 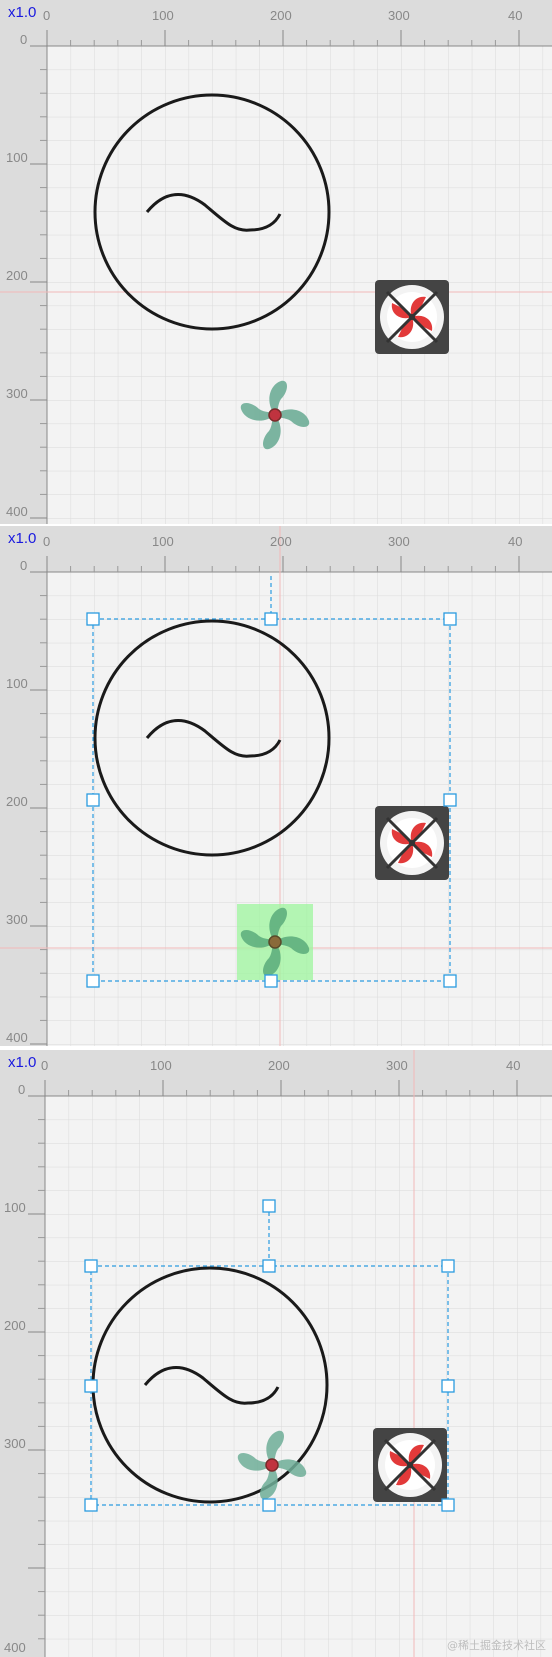 I want to click on watermark: @稀土掘金技术社区, so click(x=496, y=1645).